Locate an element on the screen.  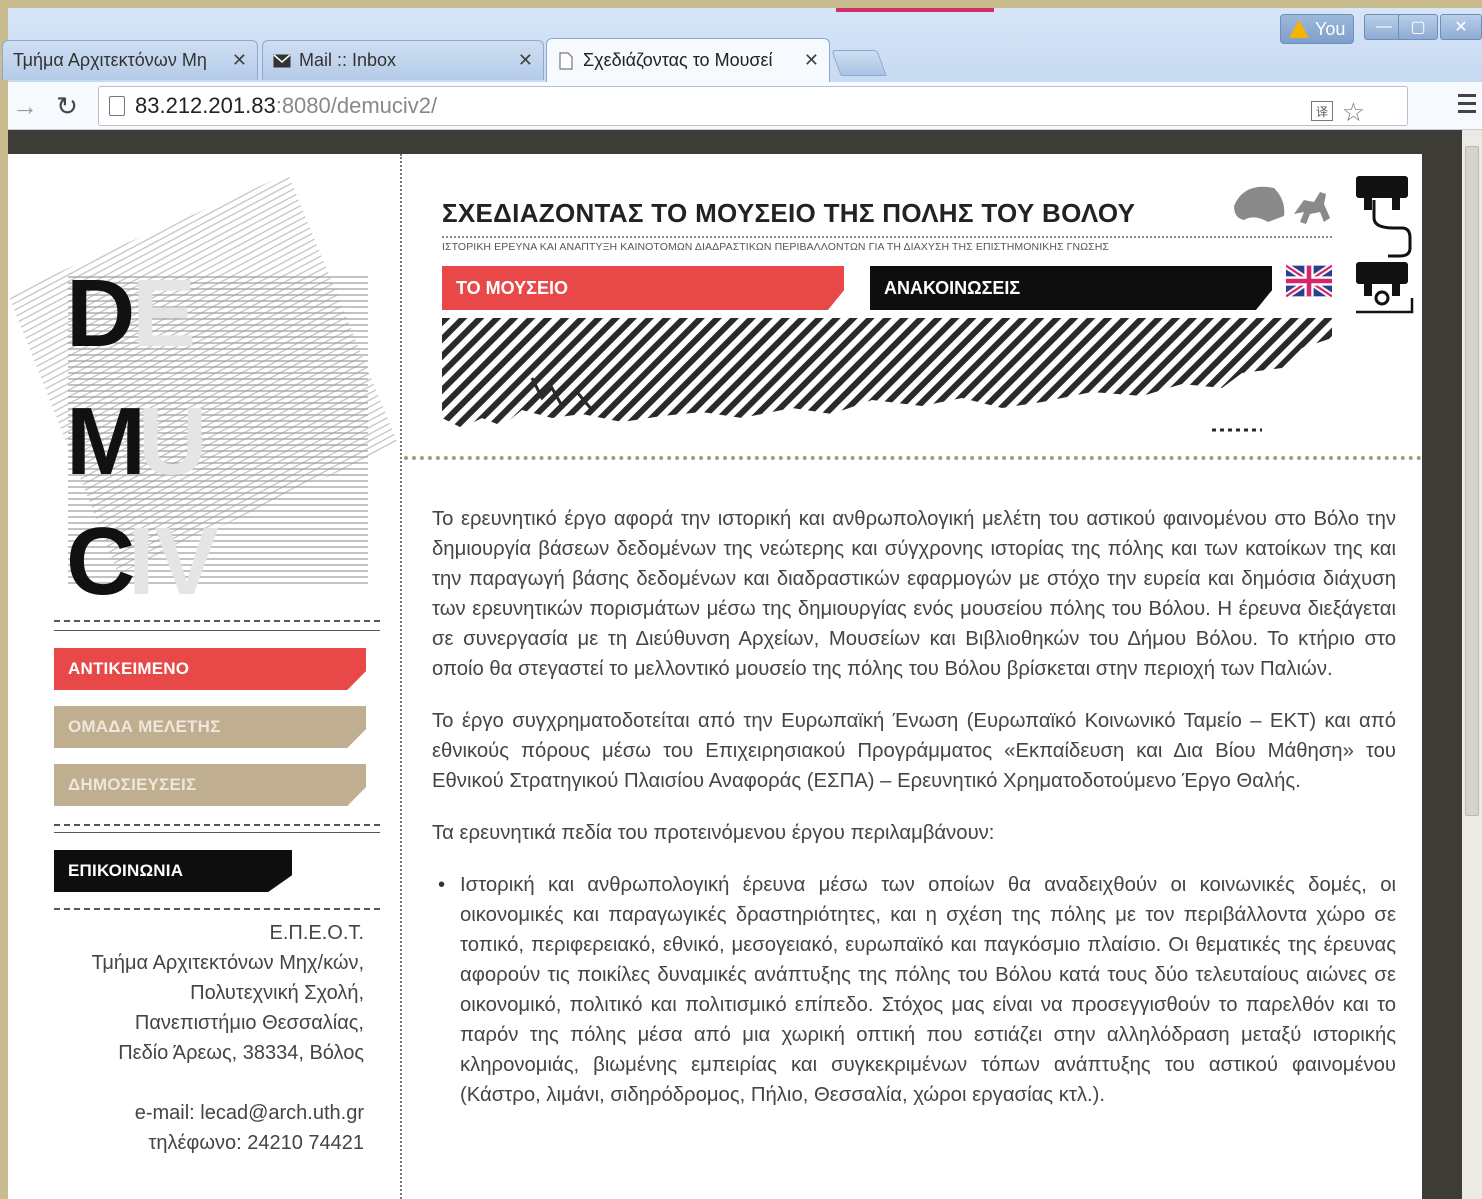
minimize-icon: — is located at coordinates (1384, 26).